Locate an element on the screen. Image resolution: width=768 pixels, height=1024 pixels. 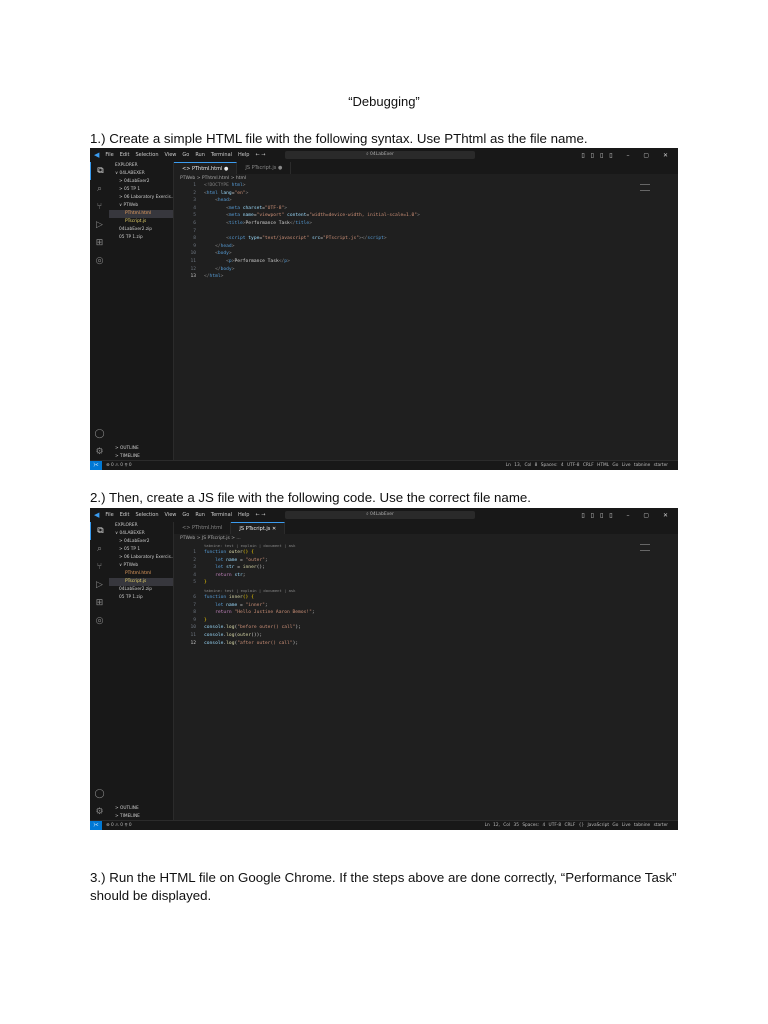
code-token: head is located at coordinates (226, 246).